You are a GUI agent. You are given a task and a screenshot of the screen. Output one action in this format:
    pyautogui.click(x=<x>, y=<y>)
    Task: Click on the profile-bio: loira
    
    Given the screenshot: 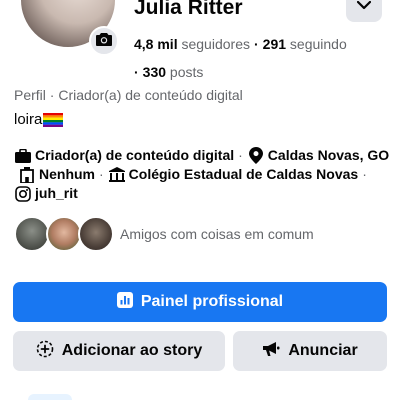 What is the action you would take?
    pyautogui.click(x=39, y=119)
    